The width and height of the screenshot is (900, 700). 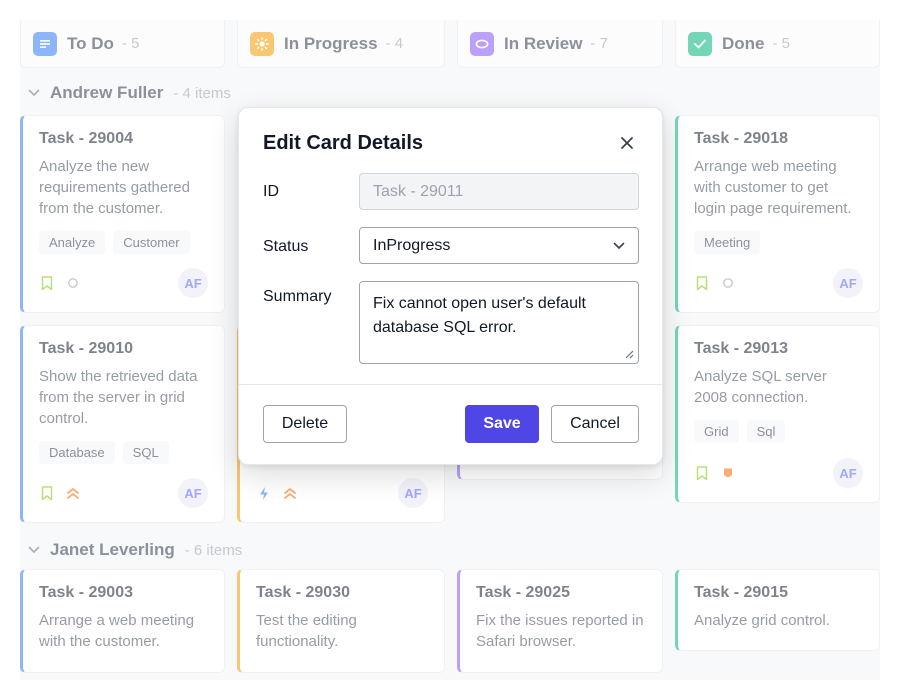 I want to click on status-selected-value: InProgress, so click(x=412, y=245).